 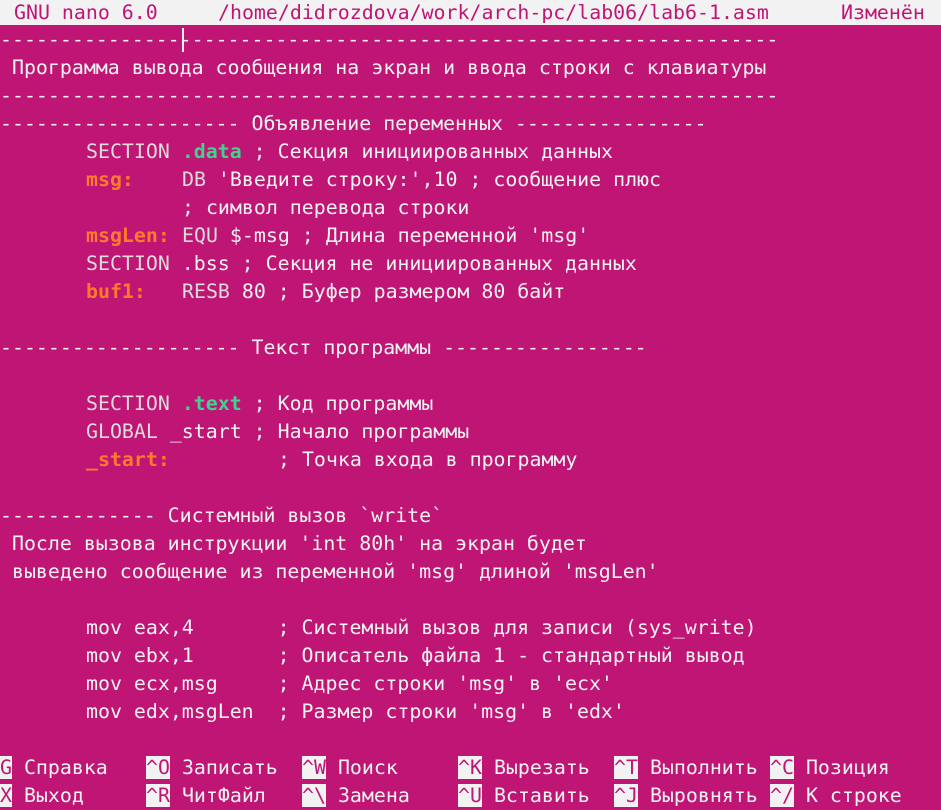 I want to click on shortcut-where-is: ^W Поиск, so click(x=350, y=768).